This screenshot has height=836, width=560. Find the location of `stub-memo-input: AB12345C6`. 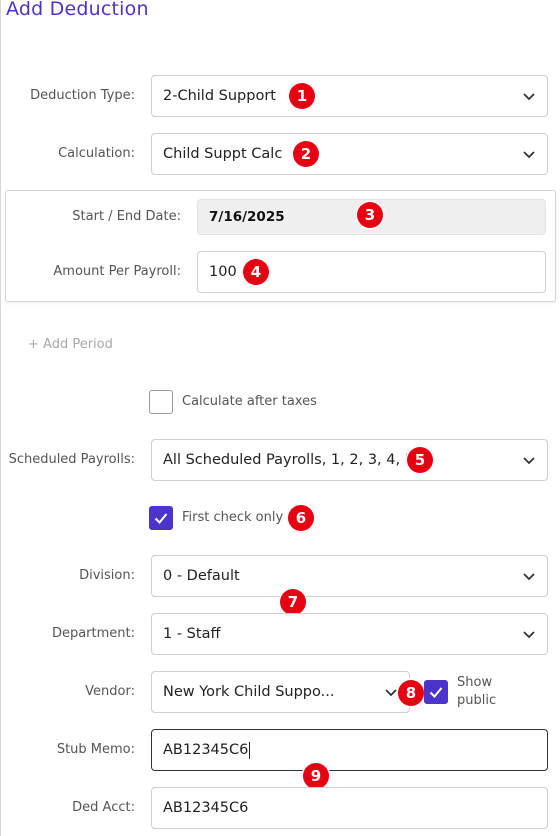

stub-memo-input: AB12345C6 is located at coordinates (349, 750).